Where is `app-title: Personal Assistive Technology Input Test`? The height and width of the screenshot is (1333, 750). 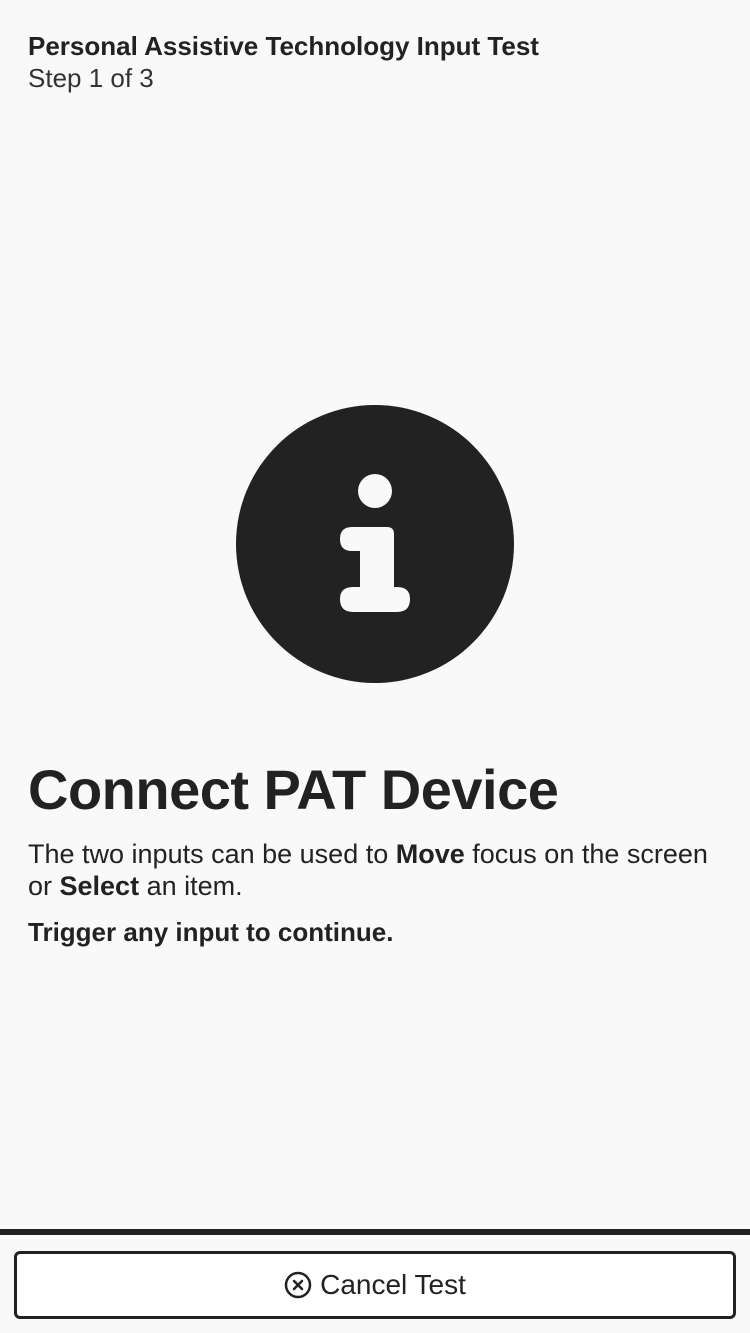 app-title: Personal Assistive Technology Input Test is located at coordinates (283, 46).